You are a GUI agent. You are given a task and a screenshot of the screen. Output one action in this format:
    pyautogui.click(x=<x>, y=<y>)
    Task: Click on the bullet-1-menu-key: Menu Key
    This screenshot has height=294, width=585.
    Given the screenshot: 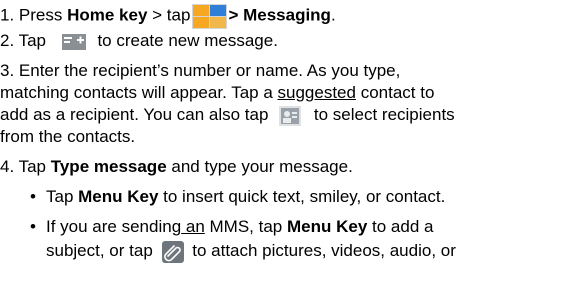 What is the action you would take?
    pyautogui.click(x=118, y=196)
    